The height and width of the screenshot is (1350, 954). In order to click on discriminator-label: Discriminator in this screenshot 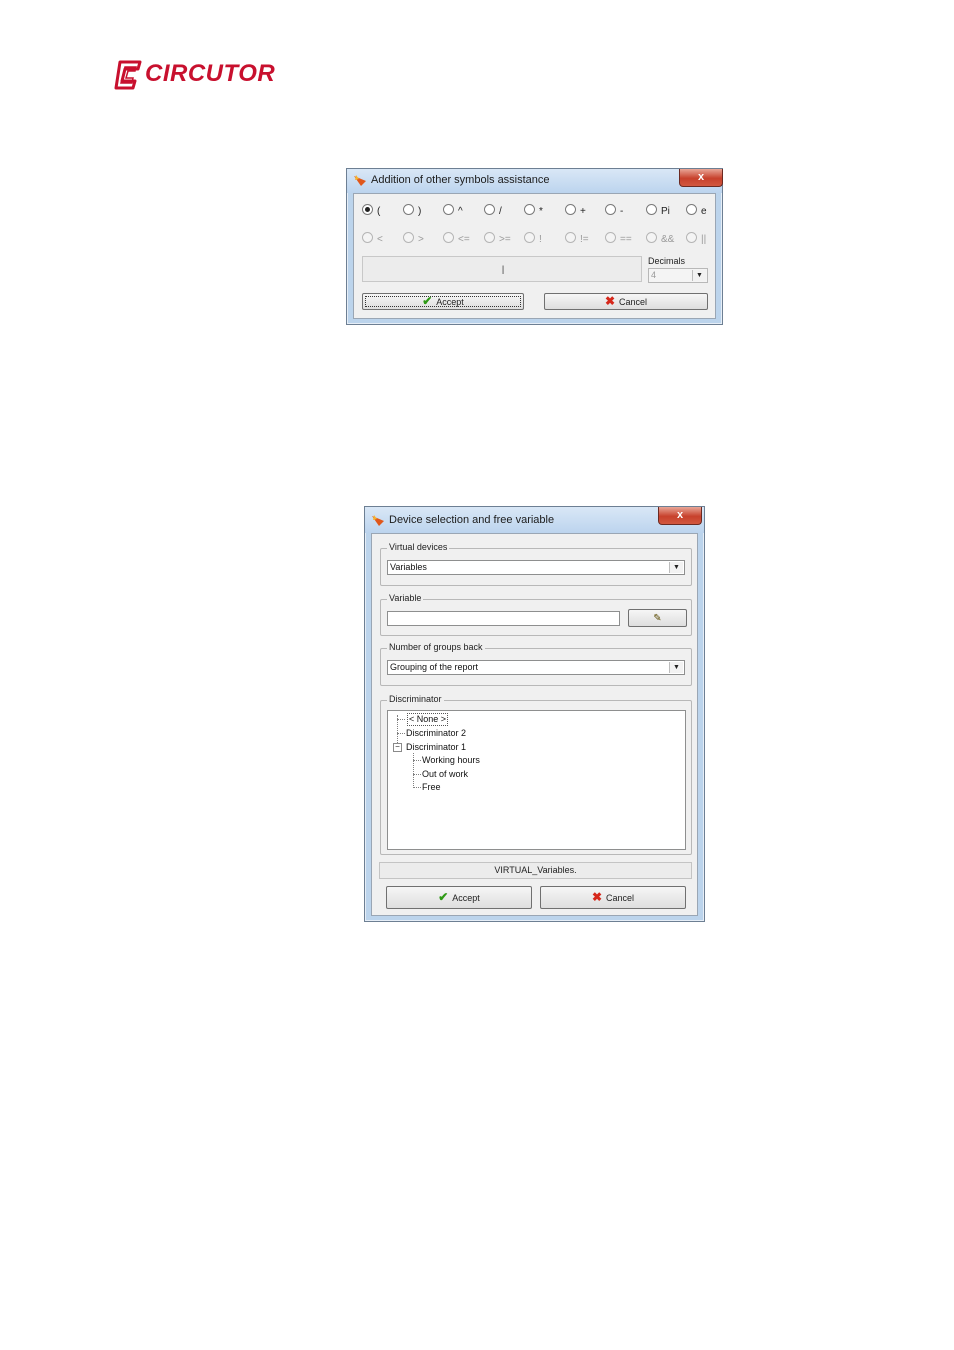, I will do `click(415, 699)`.